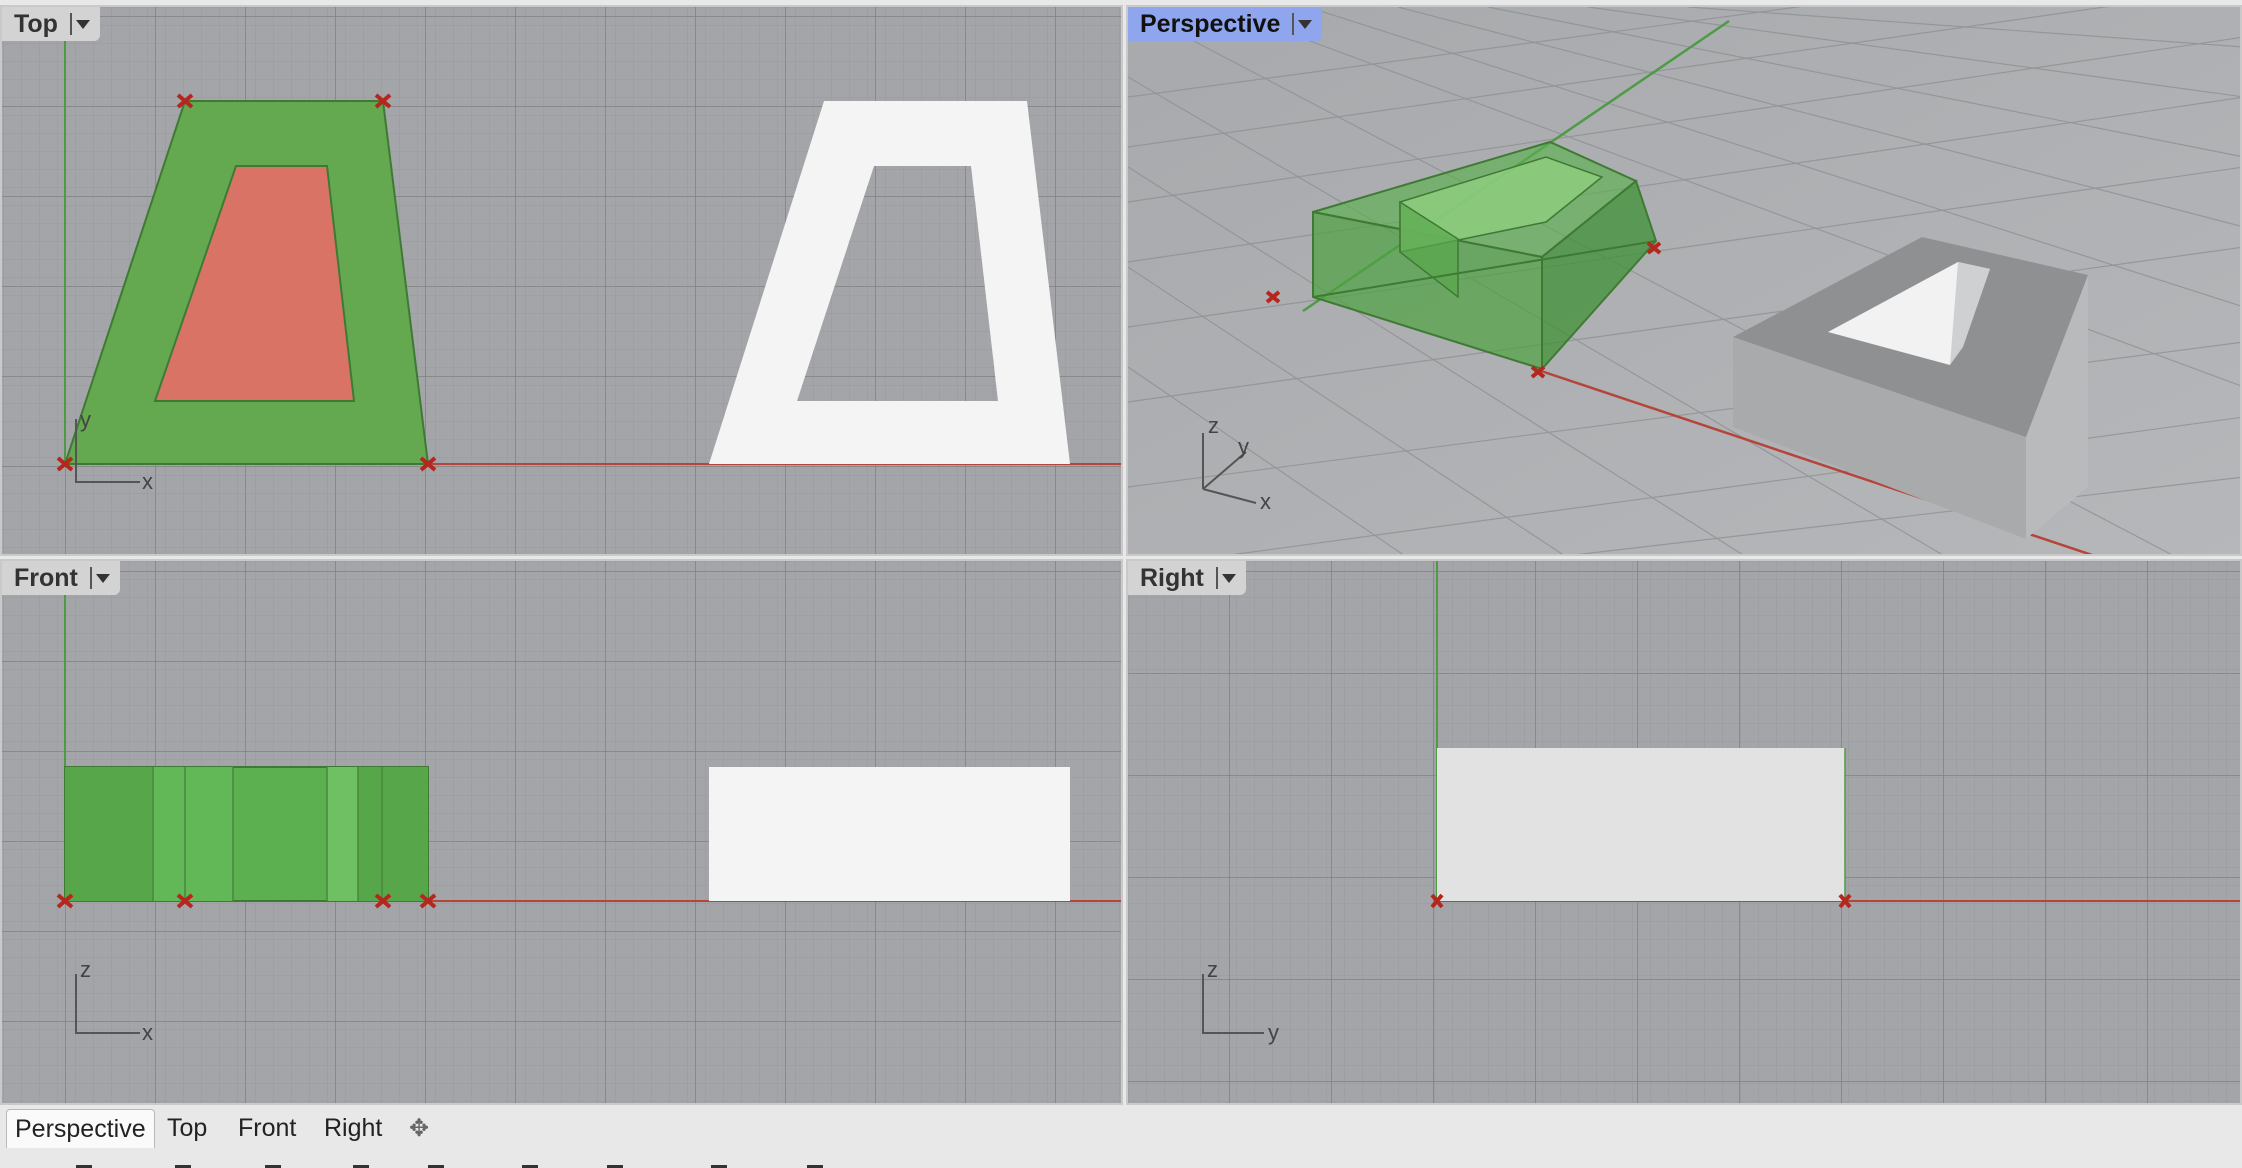  Describe the element at coordinates (1172, 577) in the screenshot. I see `viewport-title: Right` at that location.